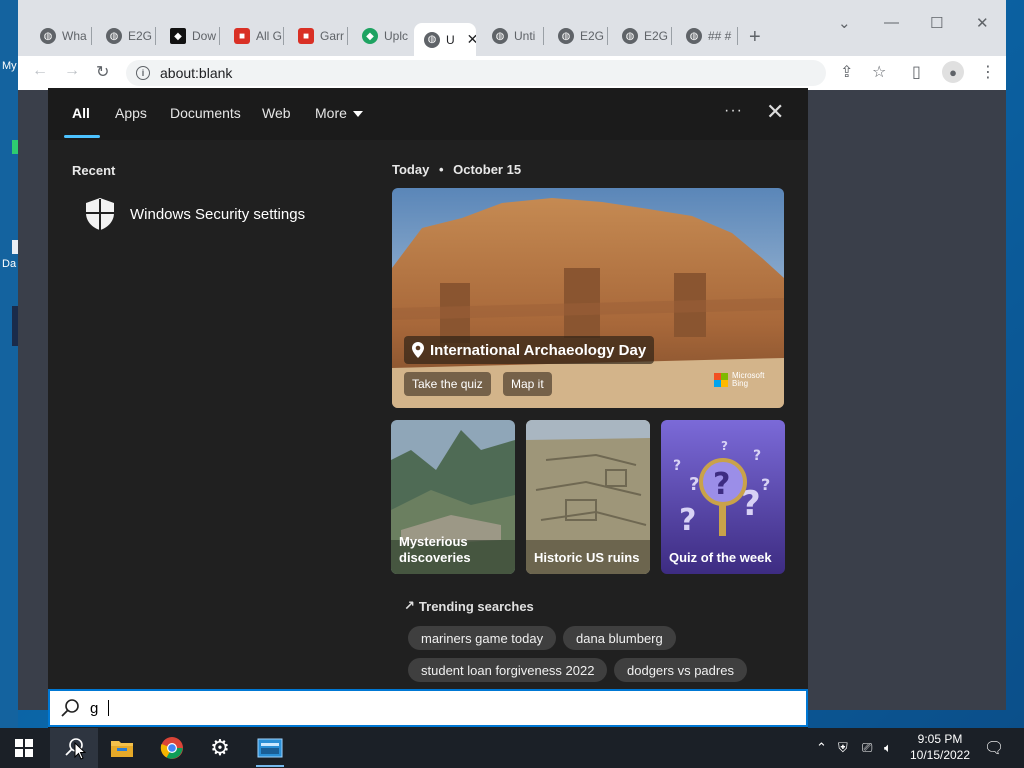 This screenshot has height=768, width=1024. What do you see at coordinates (270, 766) in the screenshot?
I see `running-indicator` at bounding box center [270, 766].